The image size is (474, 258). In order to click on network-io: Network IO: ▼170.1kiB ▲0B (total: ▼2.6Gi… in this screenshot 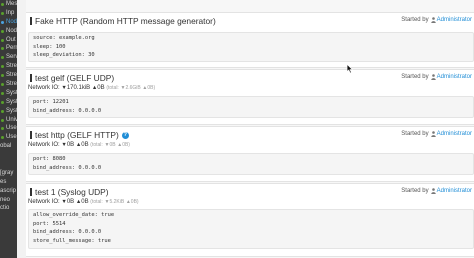, I will do `click(91, 88)`.